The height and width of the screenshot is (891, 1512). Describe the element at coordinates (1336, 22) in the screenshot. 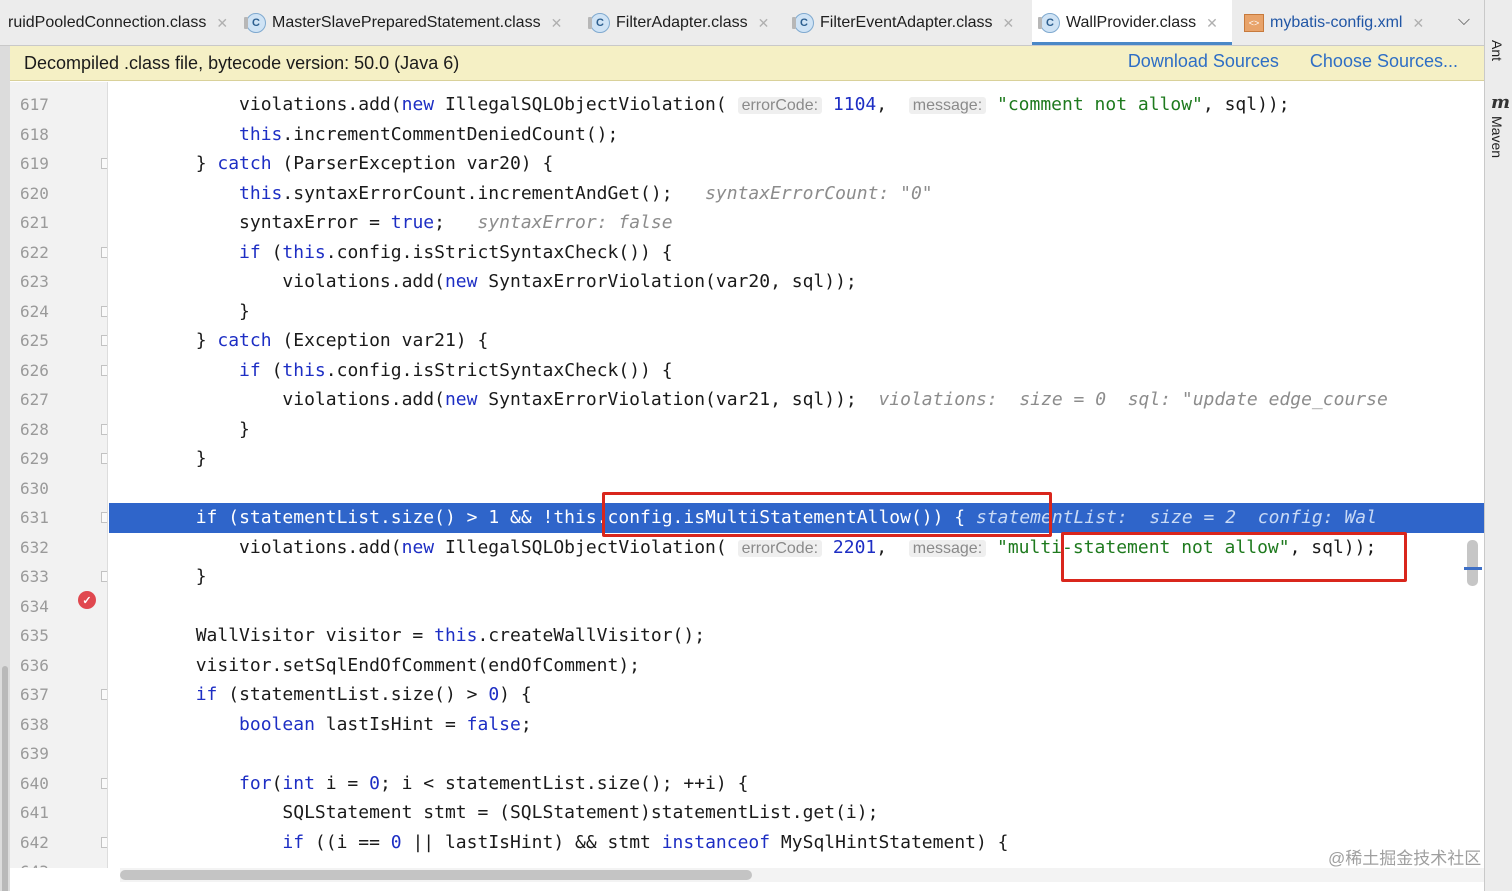

I see `tab-label: mybatis-config.xml` at that location.